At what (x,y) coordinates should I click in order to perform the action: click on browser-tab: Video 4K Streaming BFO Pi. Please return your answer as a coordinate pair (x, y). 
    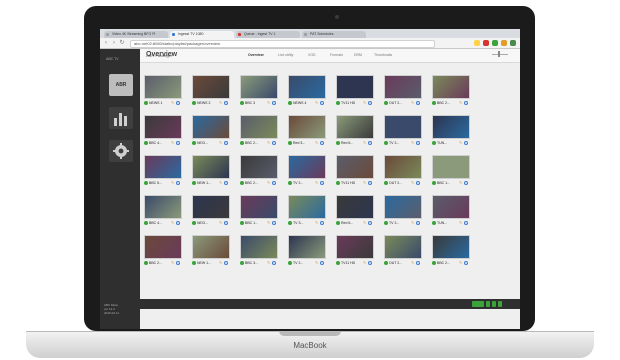
    Looking at the image, I should click on (136, 34).